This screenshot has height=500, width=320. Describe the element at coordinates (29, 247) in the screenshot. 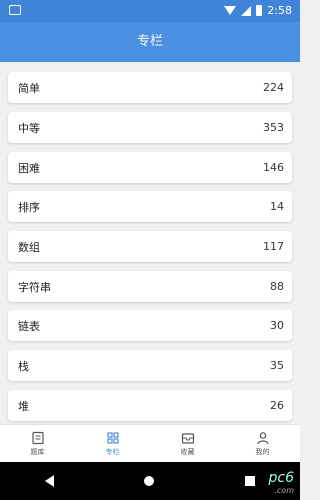

I see `item-label: 数组` at that location.